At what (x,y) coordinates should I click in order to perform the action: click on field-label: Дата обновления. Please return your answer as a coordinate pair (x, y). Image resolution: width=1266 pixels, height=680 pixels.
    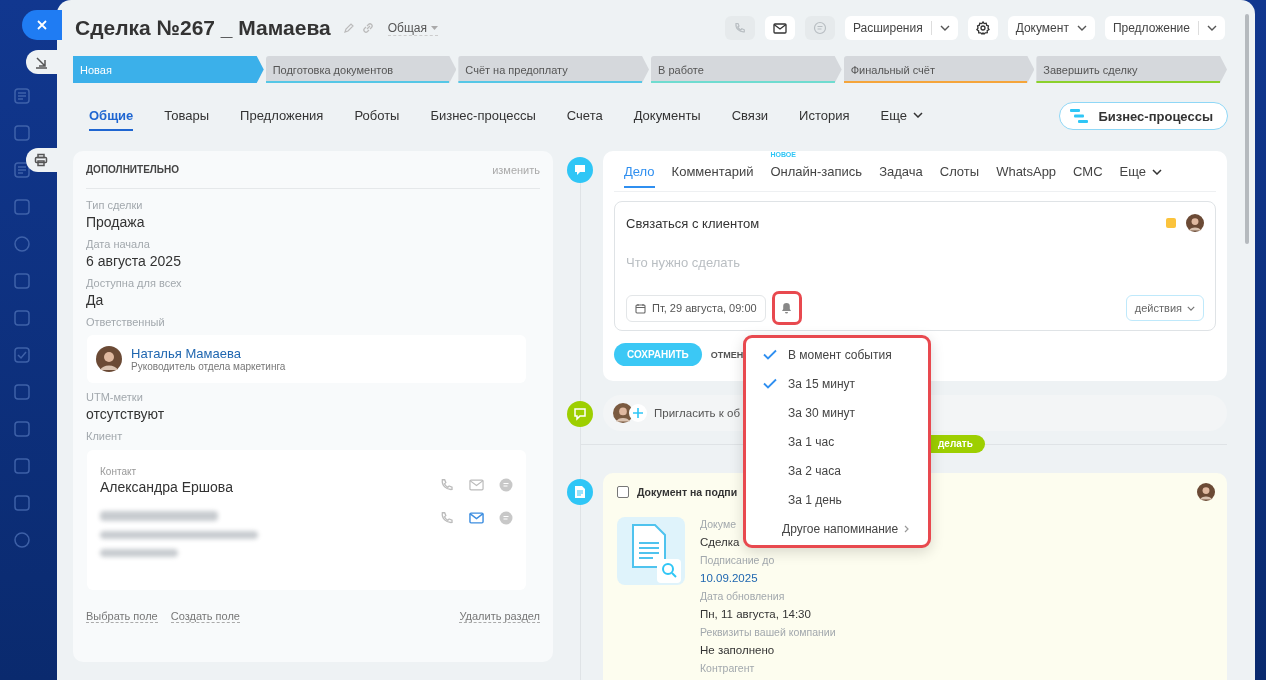
    Looking at the image, I should click on (742, 596).